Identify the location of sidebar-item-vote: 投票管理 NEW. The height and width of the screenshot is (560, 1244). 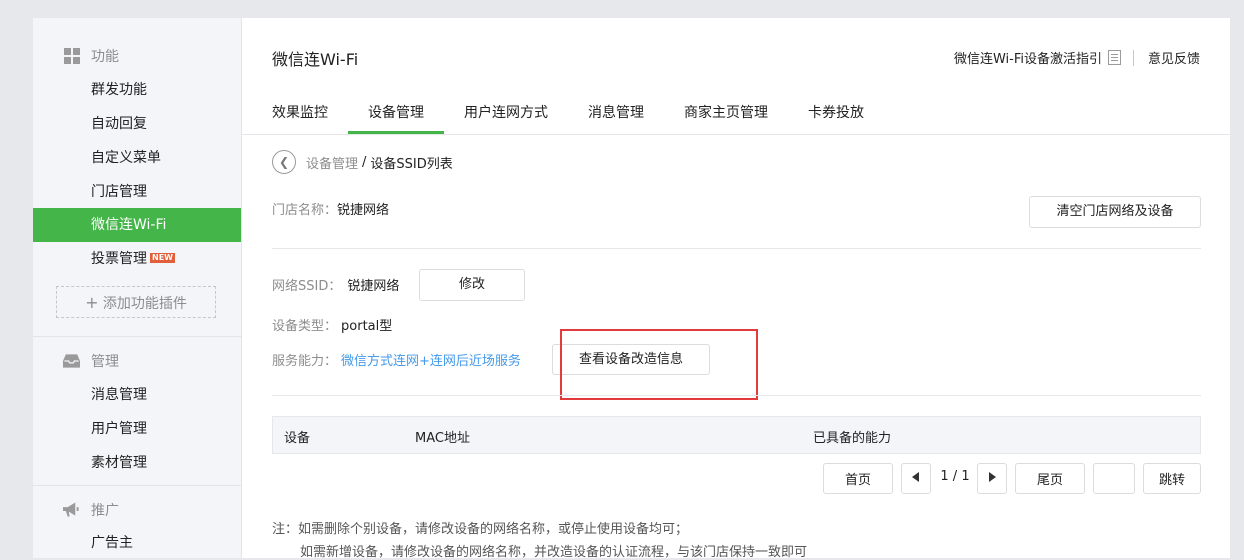
(137, 259).